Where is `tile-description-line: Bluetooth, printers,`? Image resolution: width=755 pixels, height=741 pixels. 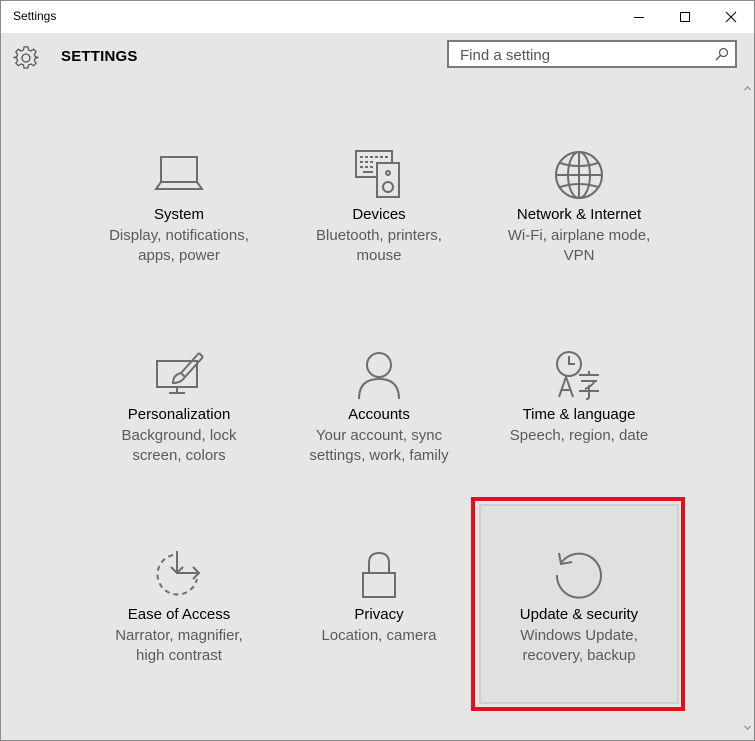
tile-description-line: Bluetooth, printers, is located at coordinates (379, 235).